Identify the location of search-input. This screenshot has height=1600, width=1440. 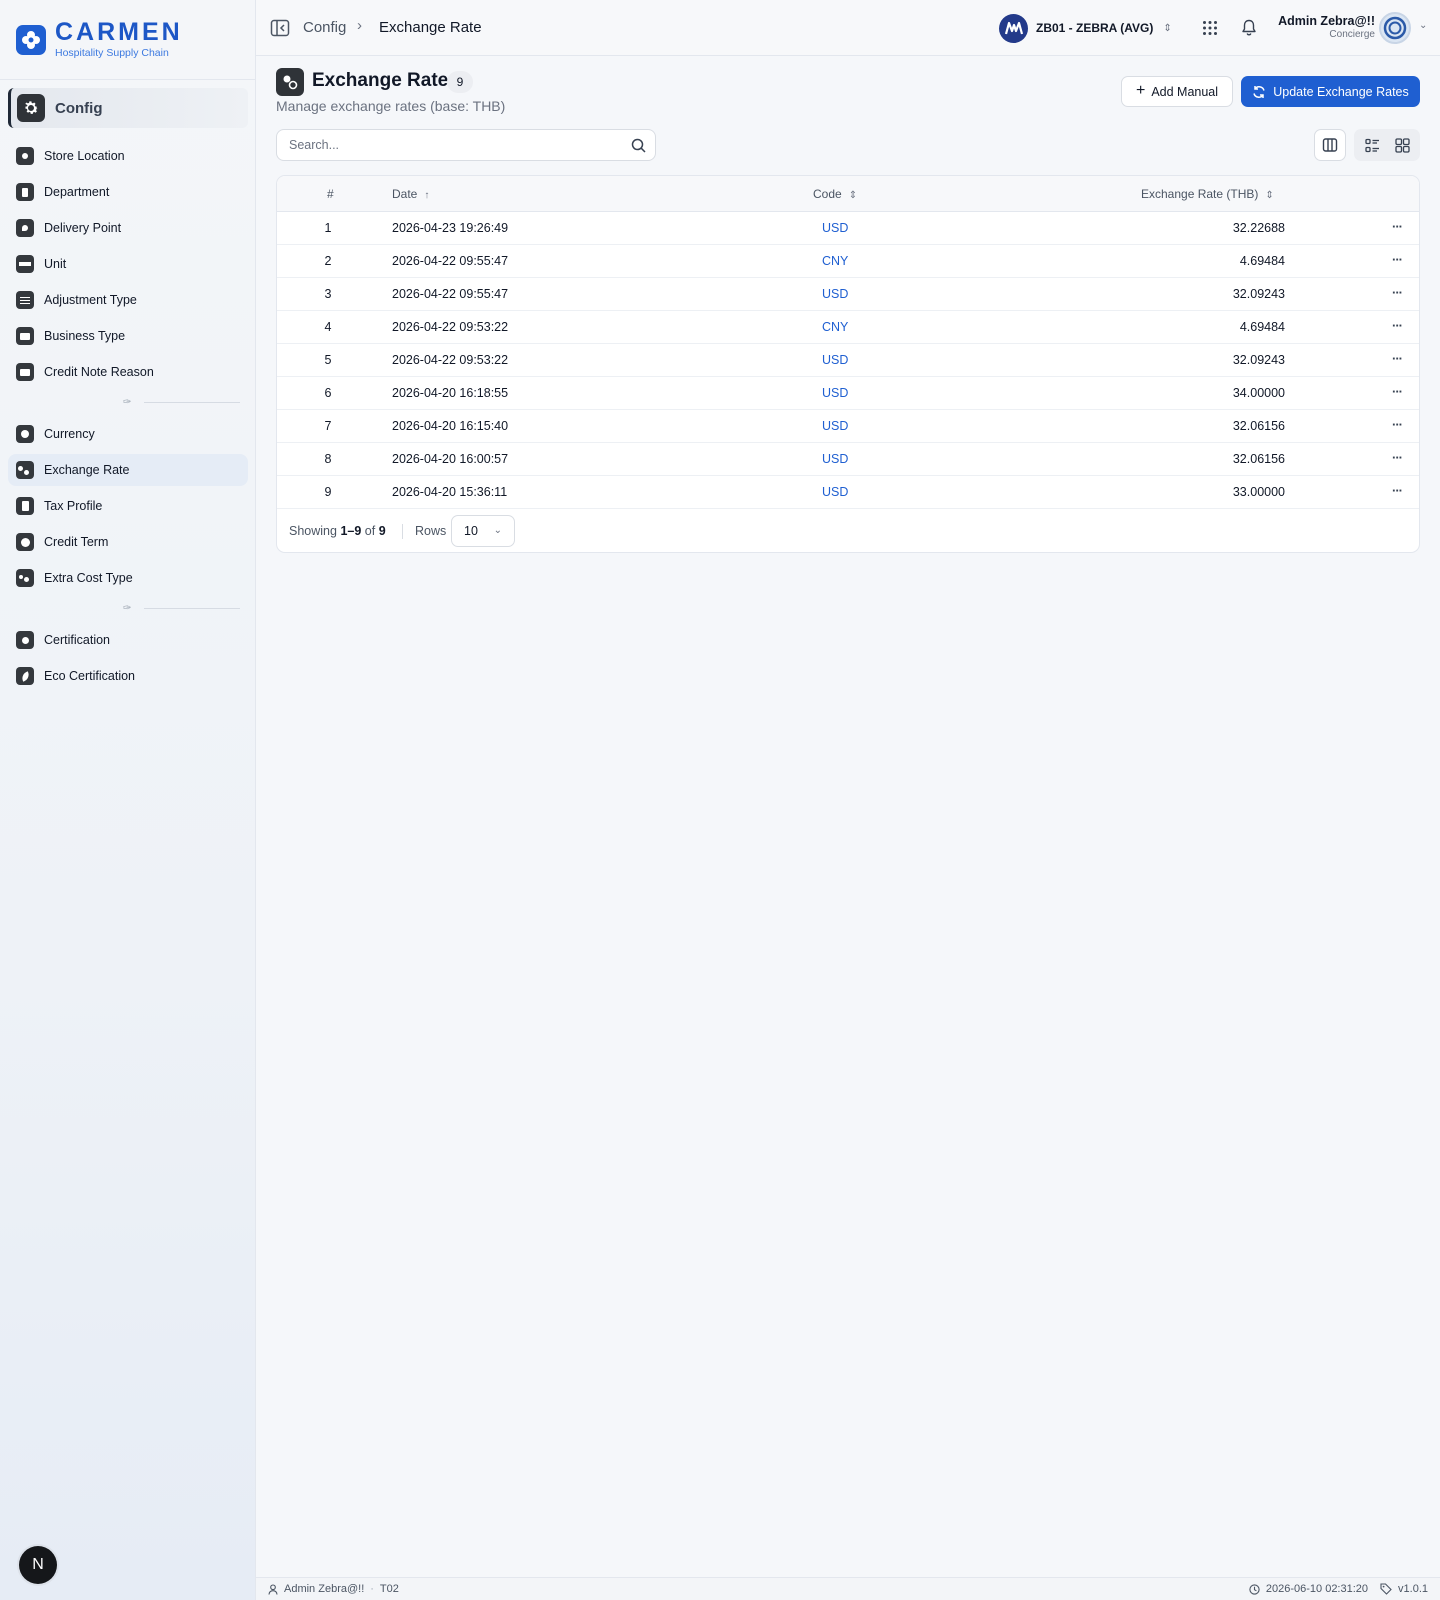
(449, 145).